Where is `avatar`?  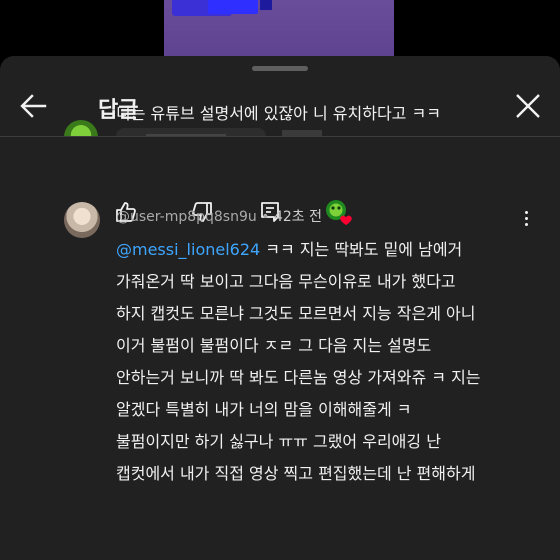 avatar is located at coordinates (82, 220).